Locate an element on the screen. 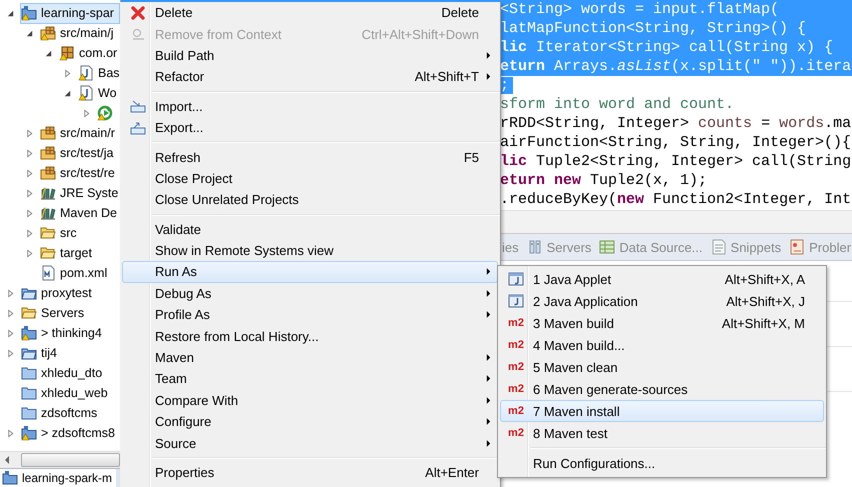  problems-icon is located at coordinates (797, 247).